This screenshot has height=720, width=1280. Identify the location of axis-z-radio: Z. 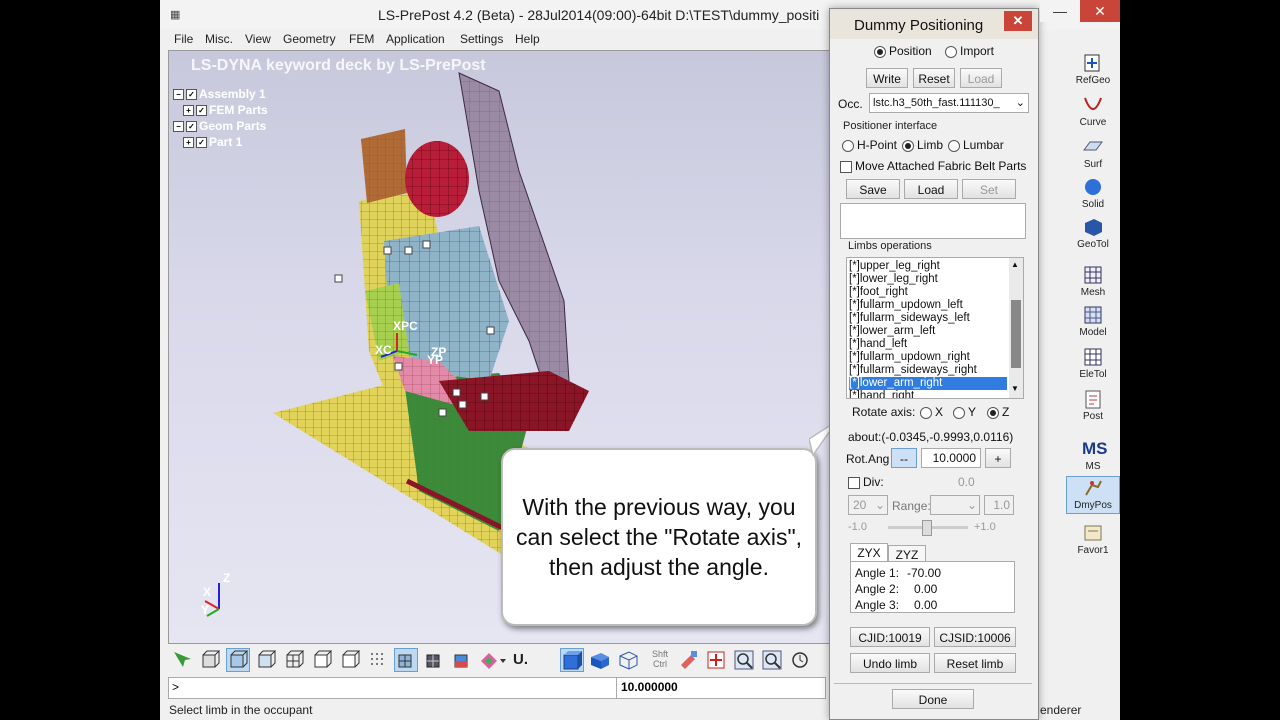
(998, 412).